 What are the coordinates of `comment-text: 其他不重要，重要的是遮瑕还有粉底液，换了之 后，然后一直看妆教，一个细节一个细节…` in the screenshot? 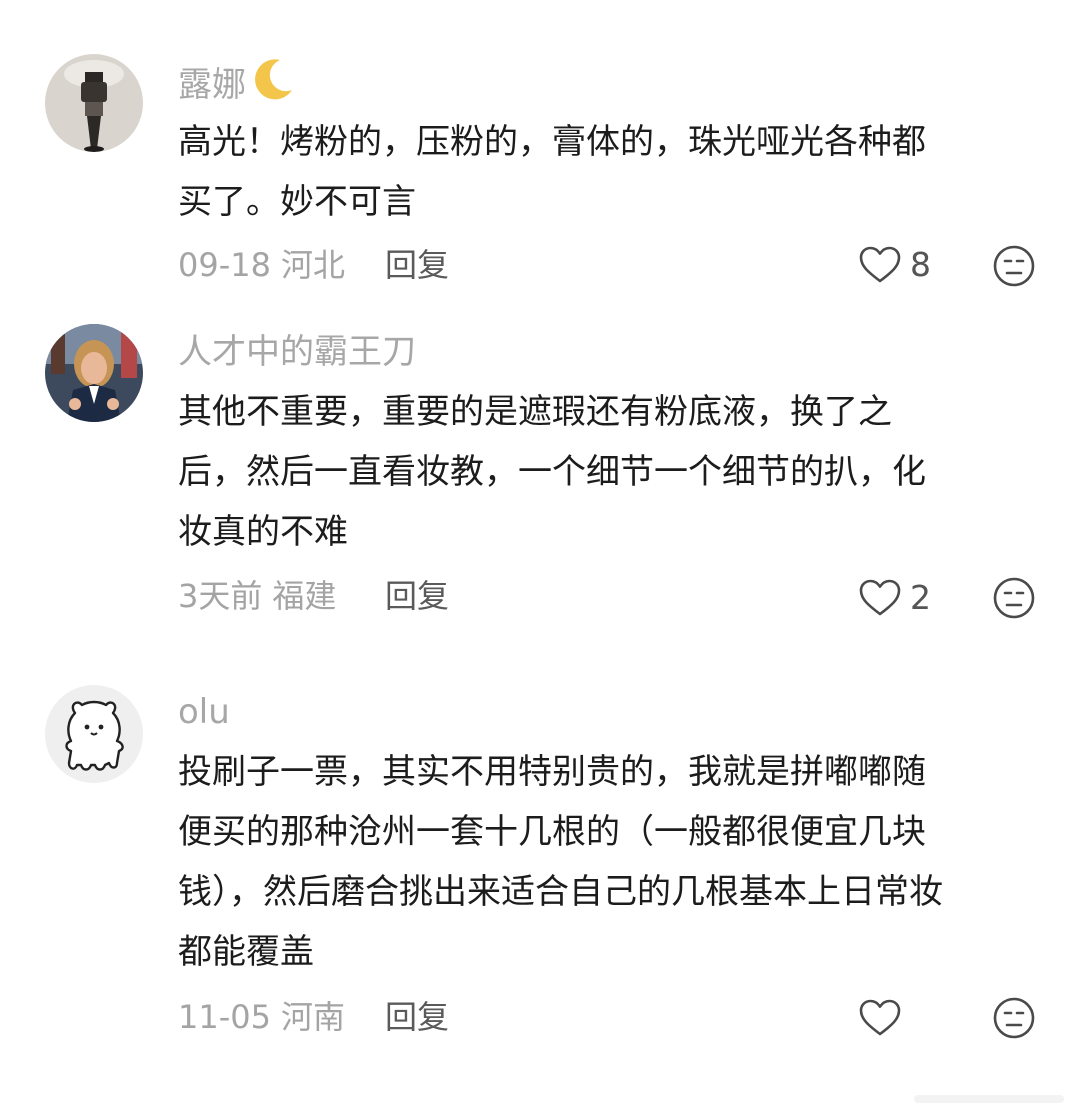 It's located at (608, 472).